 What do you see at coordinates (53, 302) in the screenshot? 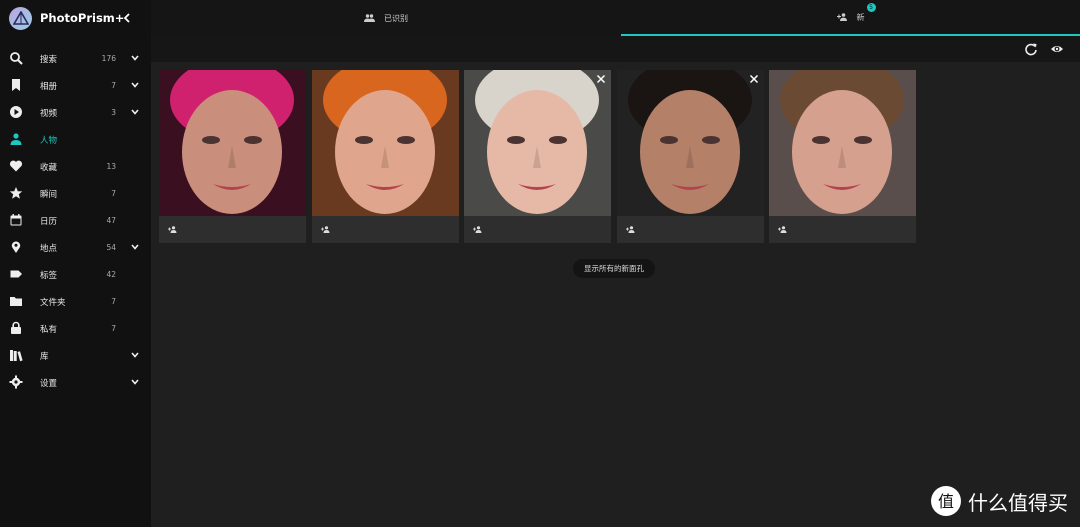
I see `sidebar-item-label: 文件夹` at bounding box center [53, 302].